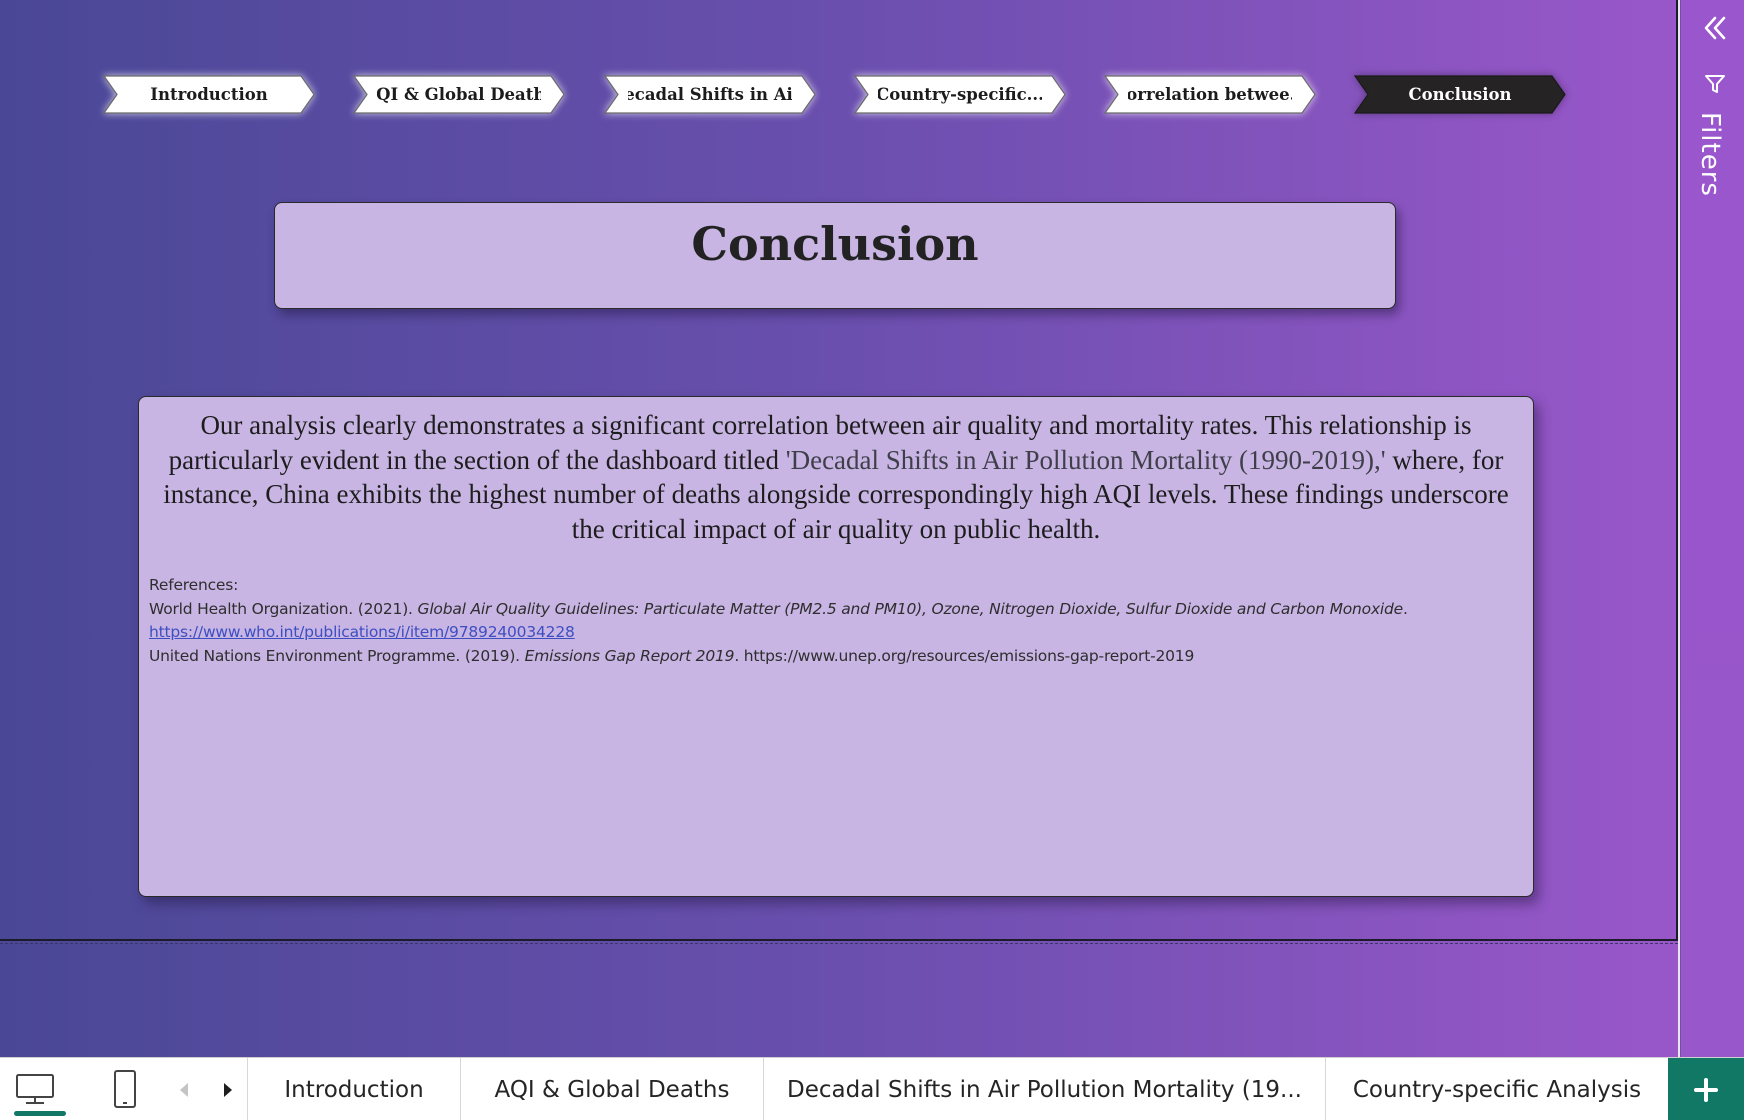 This screenshot has width=1744, height=1120. Describe the element at coordinates (184, 1090) in the screenshot. I see `scroll-left-icon` at that location.